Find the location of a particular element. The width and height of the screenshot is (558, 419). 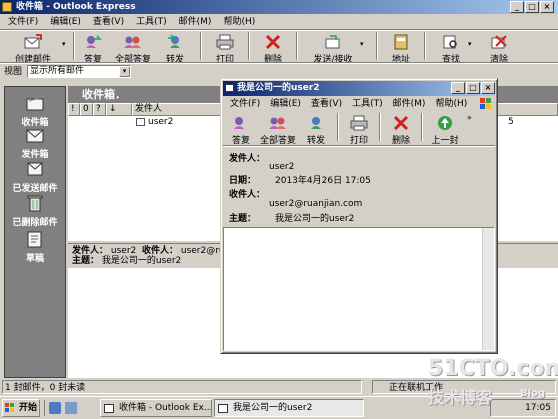

view-select: 显示所有邮件 ▾ is located at coordinates (79, 71).